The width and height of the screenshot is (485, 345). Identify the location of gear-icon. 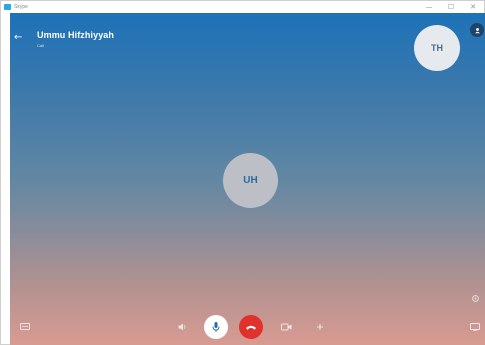
(475, 298).